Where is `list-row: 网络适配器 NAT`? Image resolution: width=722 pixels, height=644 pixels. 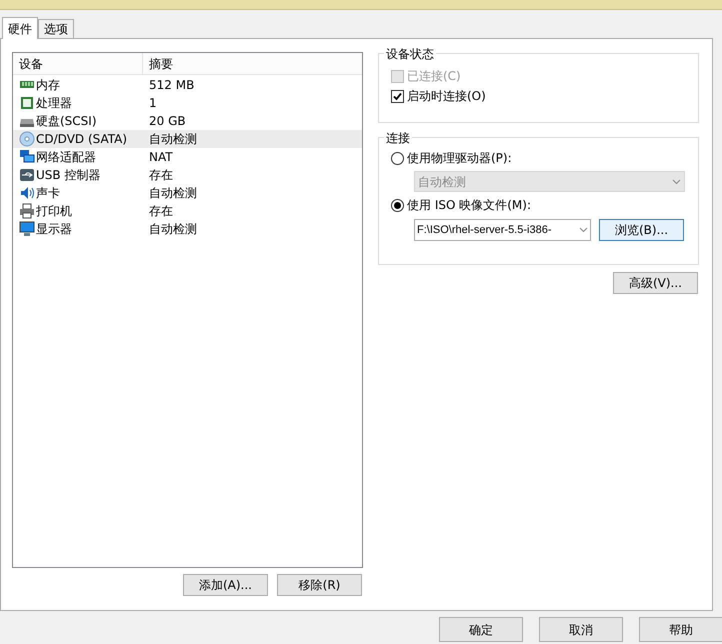 list-row: 网络适配器 NAT is located at coordinates (187, 157).